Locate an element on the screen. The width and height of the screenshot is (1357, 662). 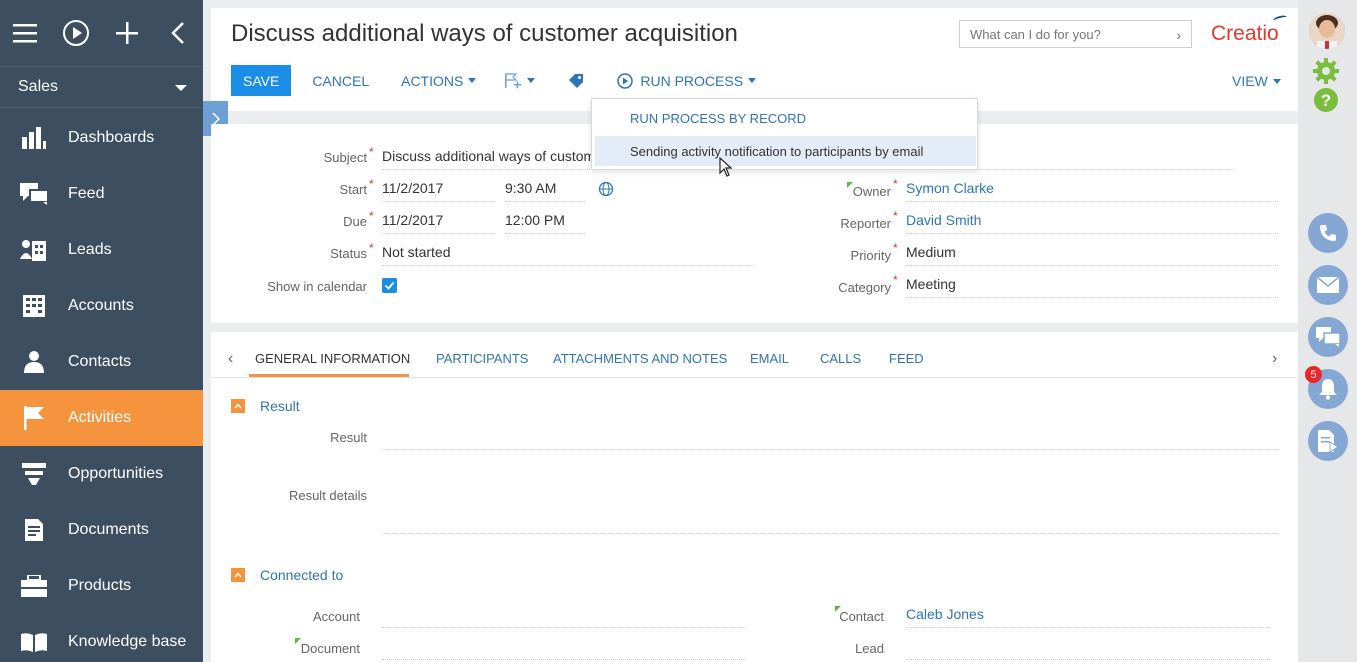
sidebar-item-feed: Feed is located at coordinates (101, 194).